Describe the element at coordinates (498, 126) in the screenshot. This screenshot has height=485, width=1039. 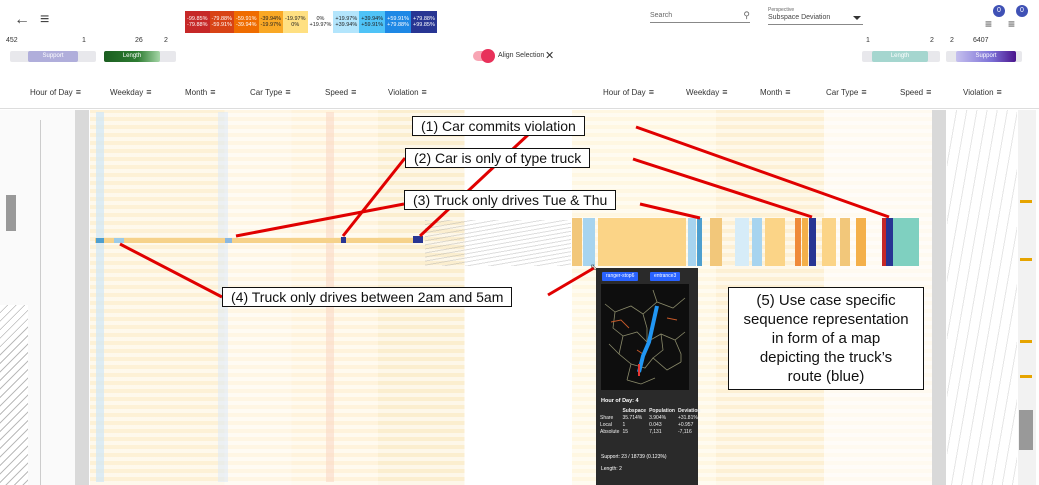
I see `annotation-violation: (1) Car commits violation` at that location.